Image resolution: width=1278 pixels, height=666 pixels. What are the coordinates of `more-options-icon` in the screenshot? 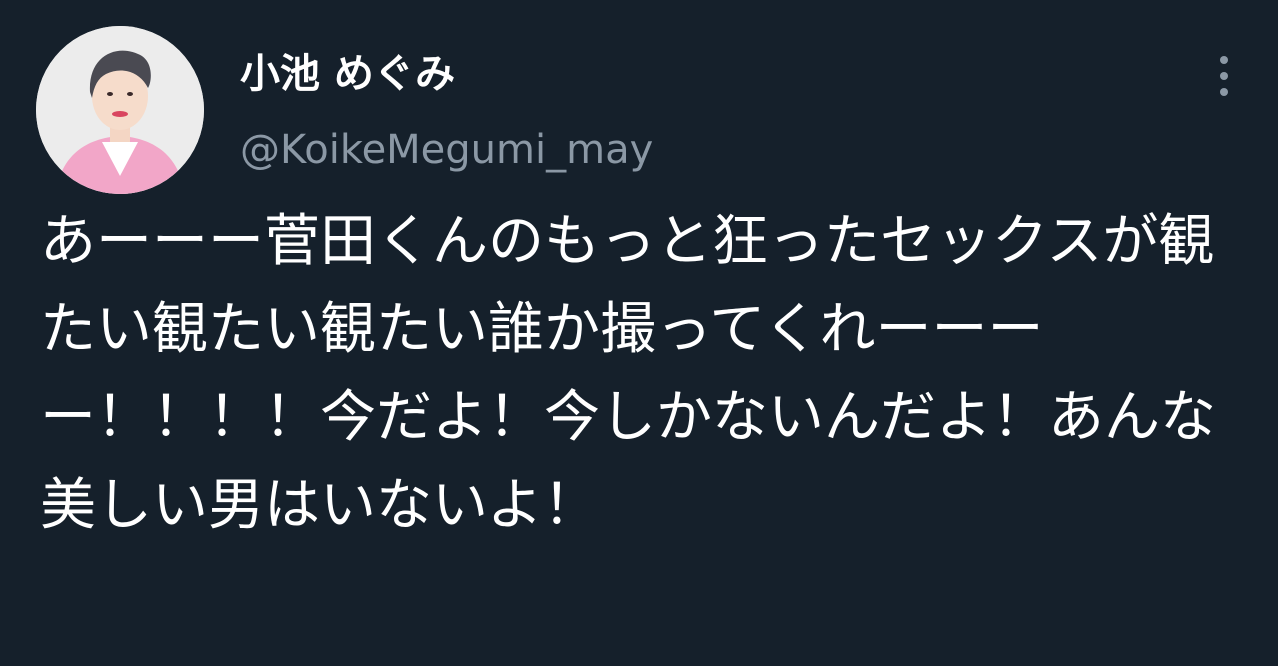 It's located at (1224, 76).